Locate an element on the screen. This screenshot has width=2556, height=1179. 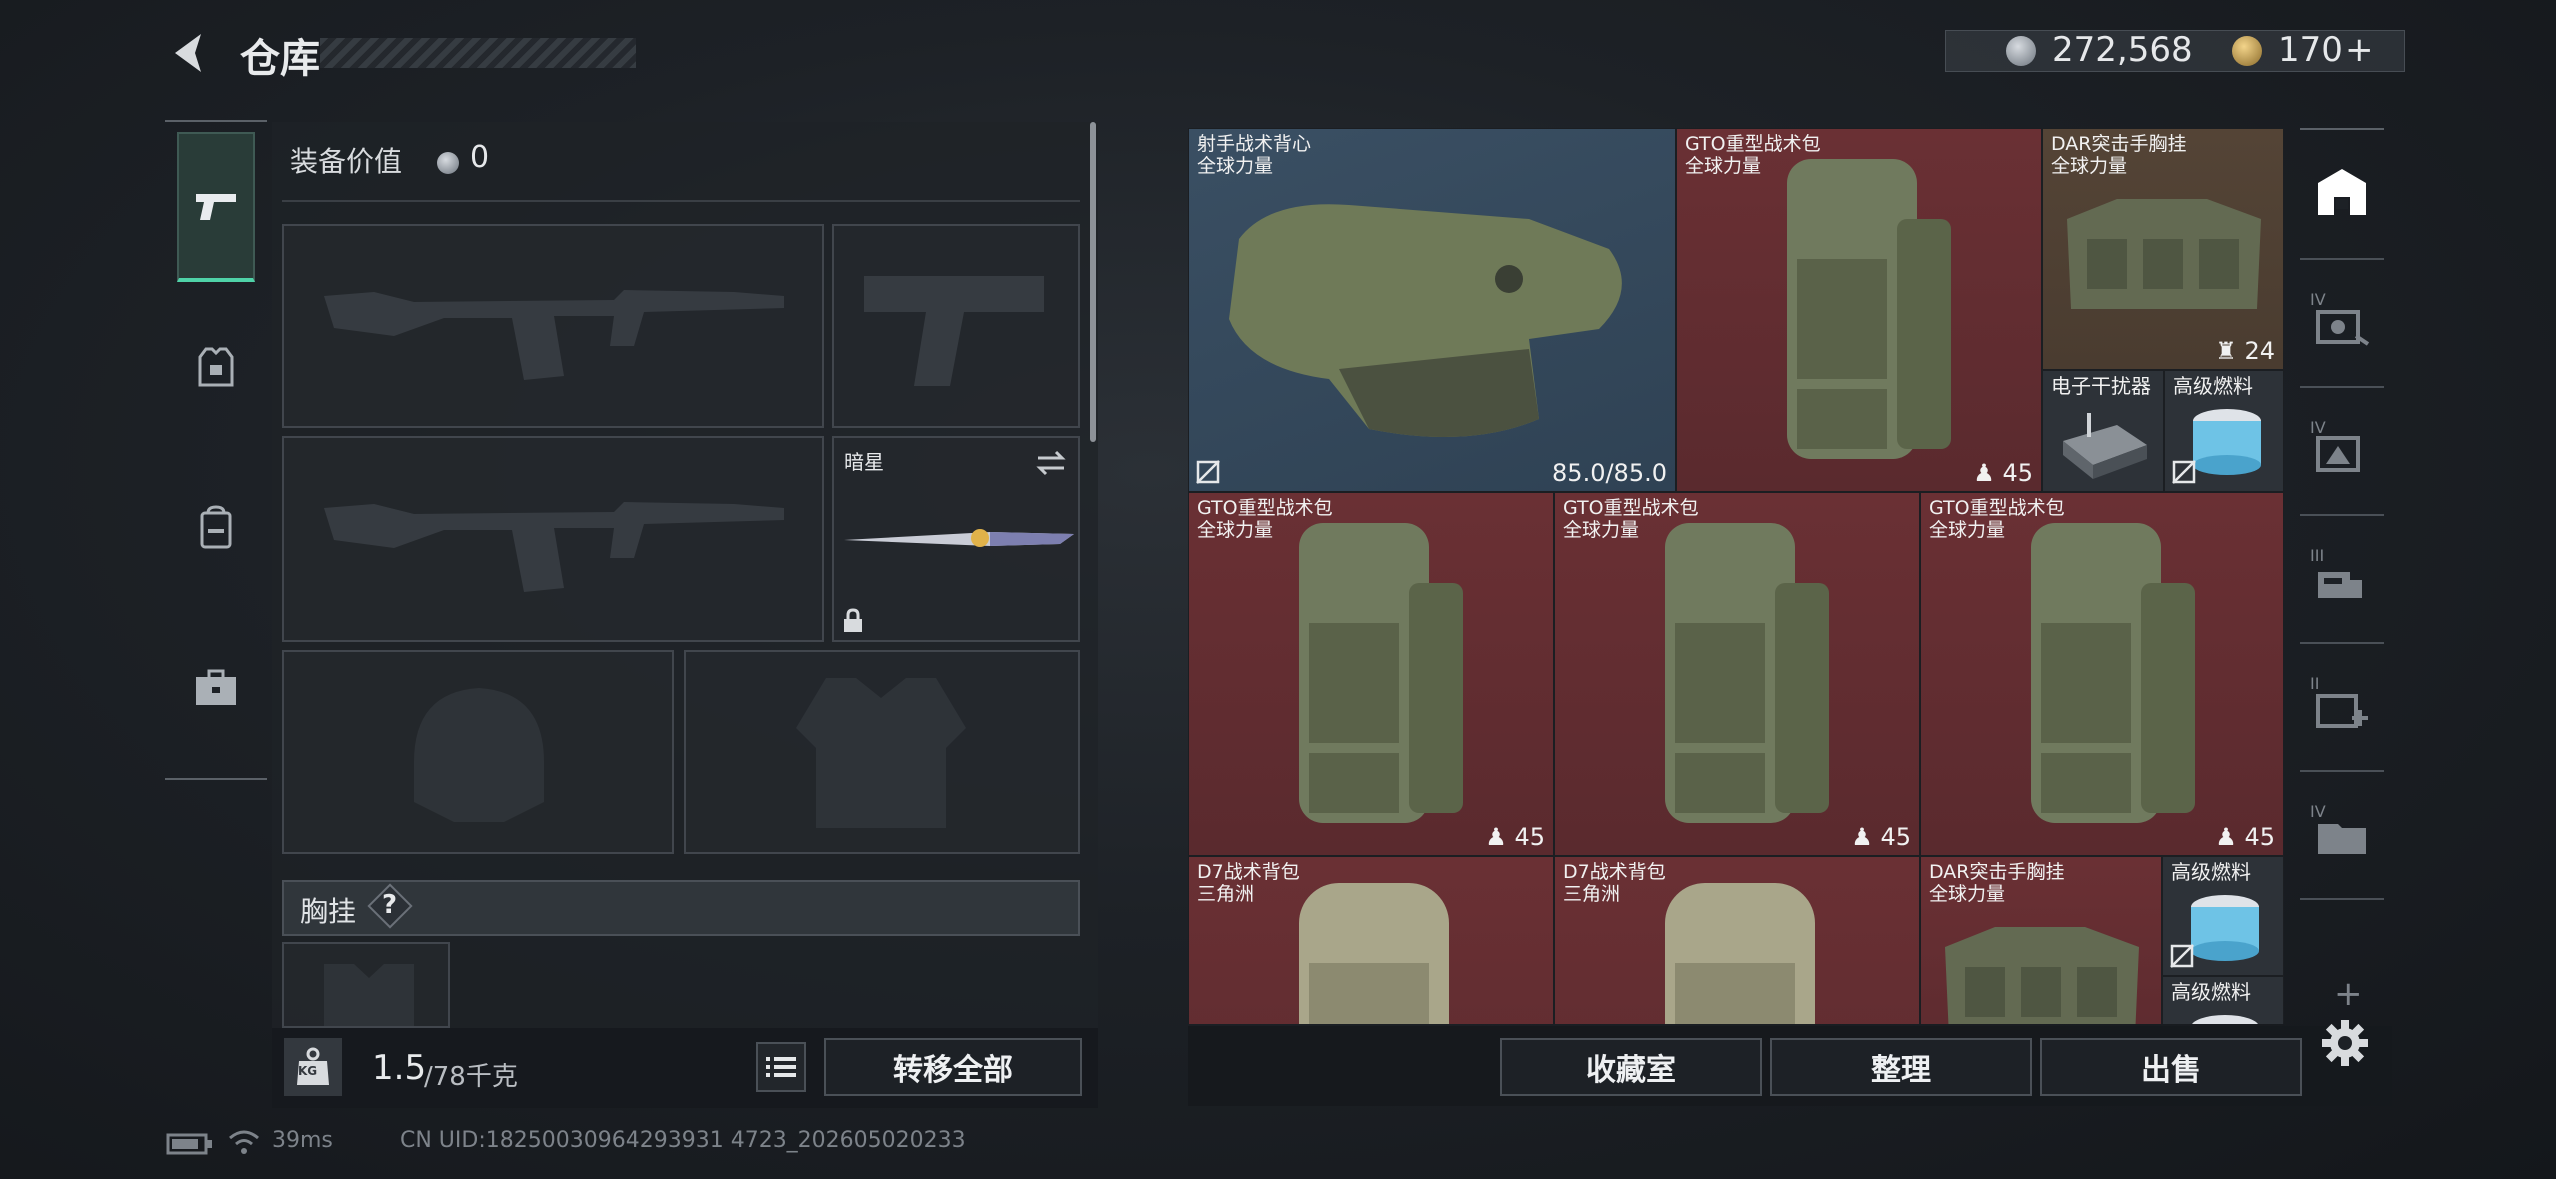
stash-icon is located at coordinates (2342, 192).